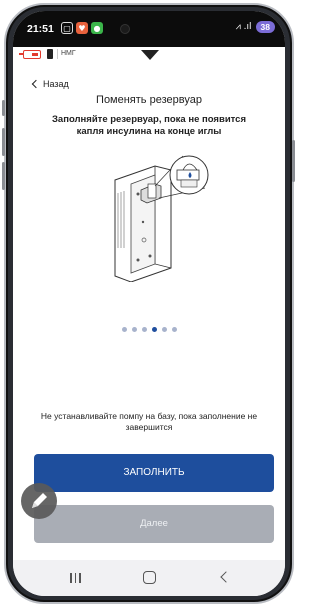 The image size is (320, 607). Describe the element at coordinates (154, 524) in the screenshot. I see `next-button: Далее` at that location.